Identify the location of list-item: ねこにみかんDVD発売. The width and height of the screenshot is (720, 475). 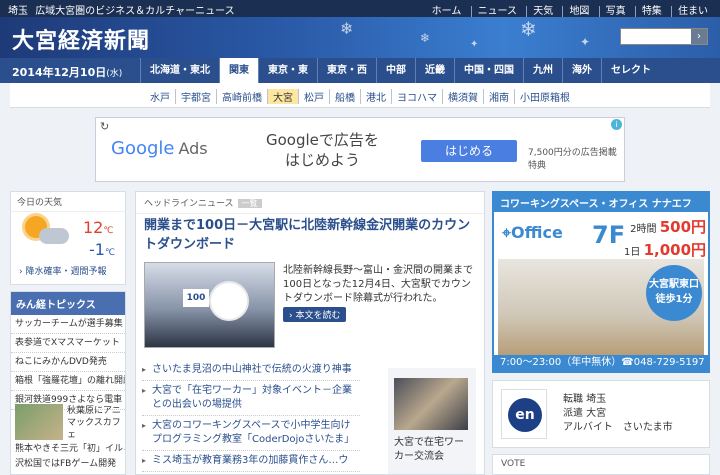
(68, 362).